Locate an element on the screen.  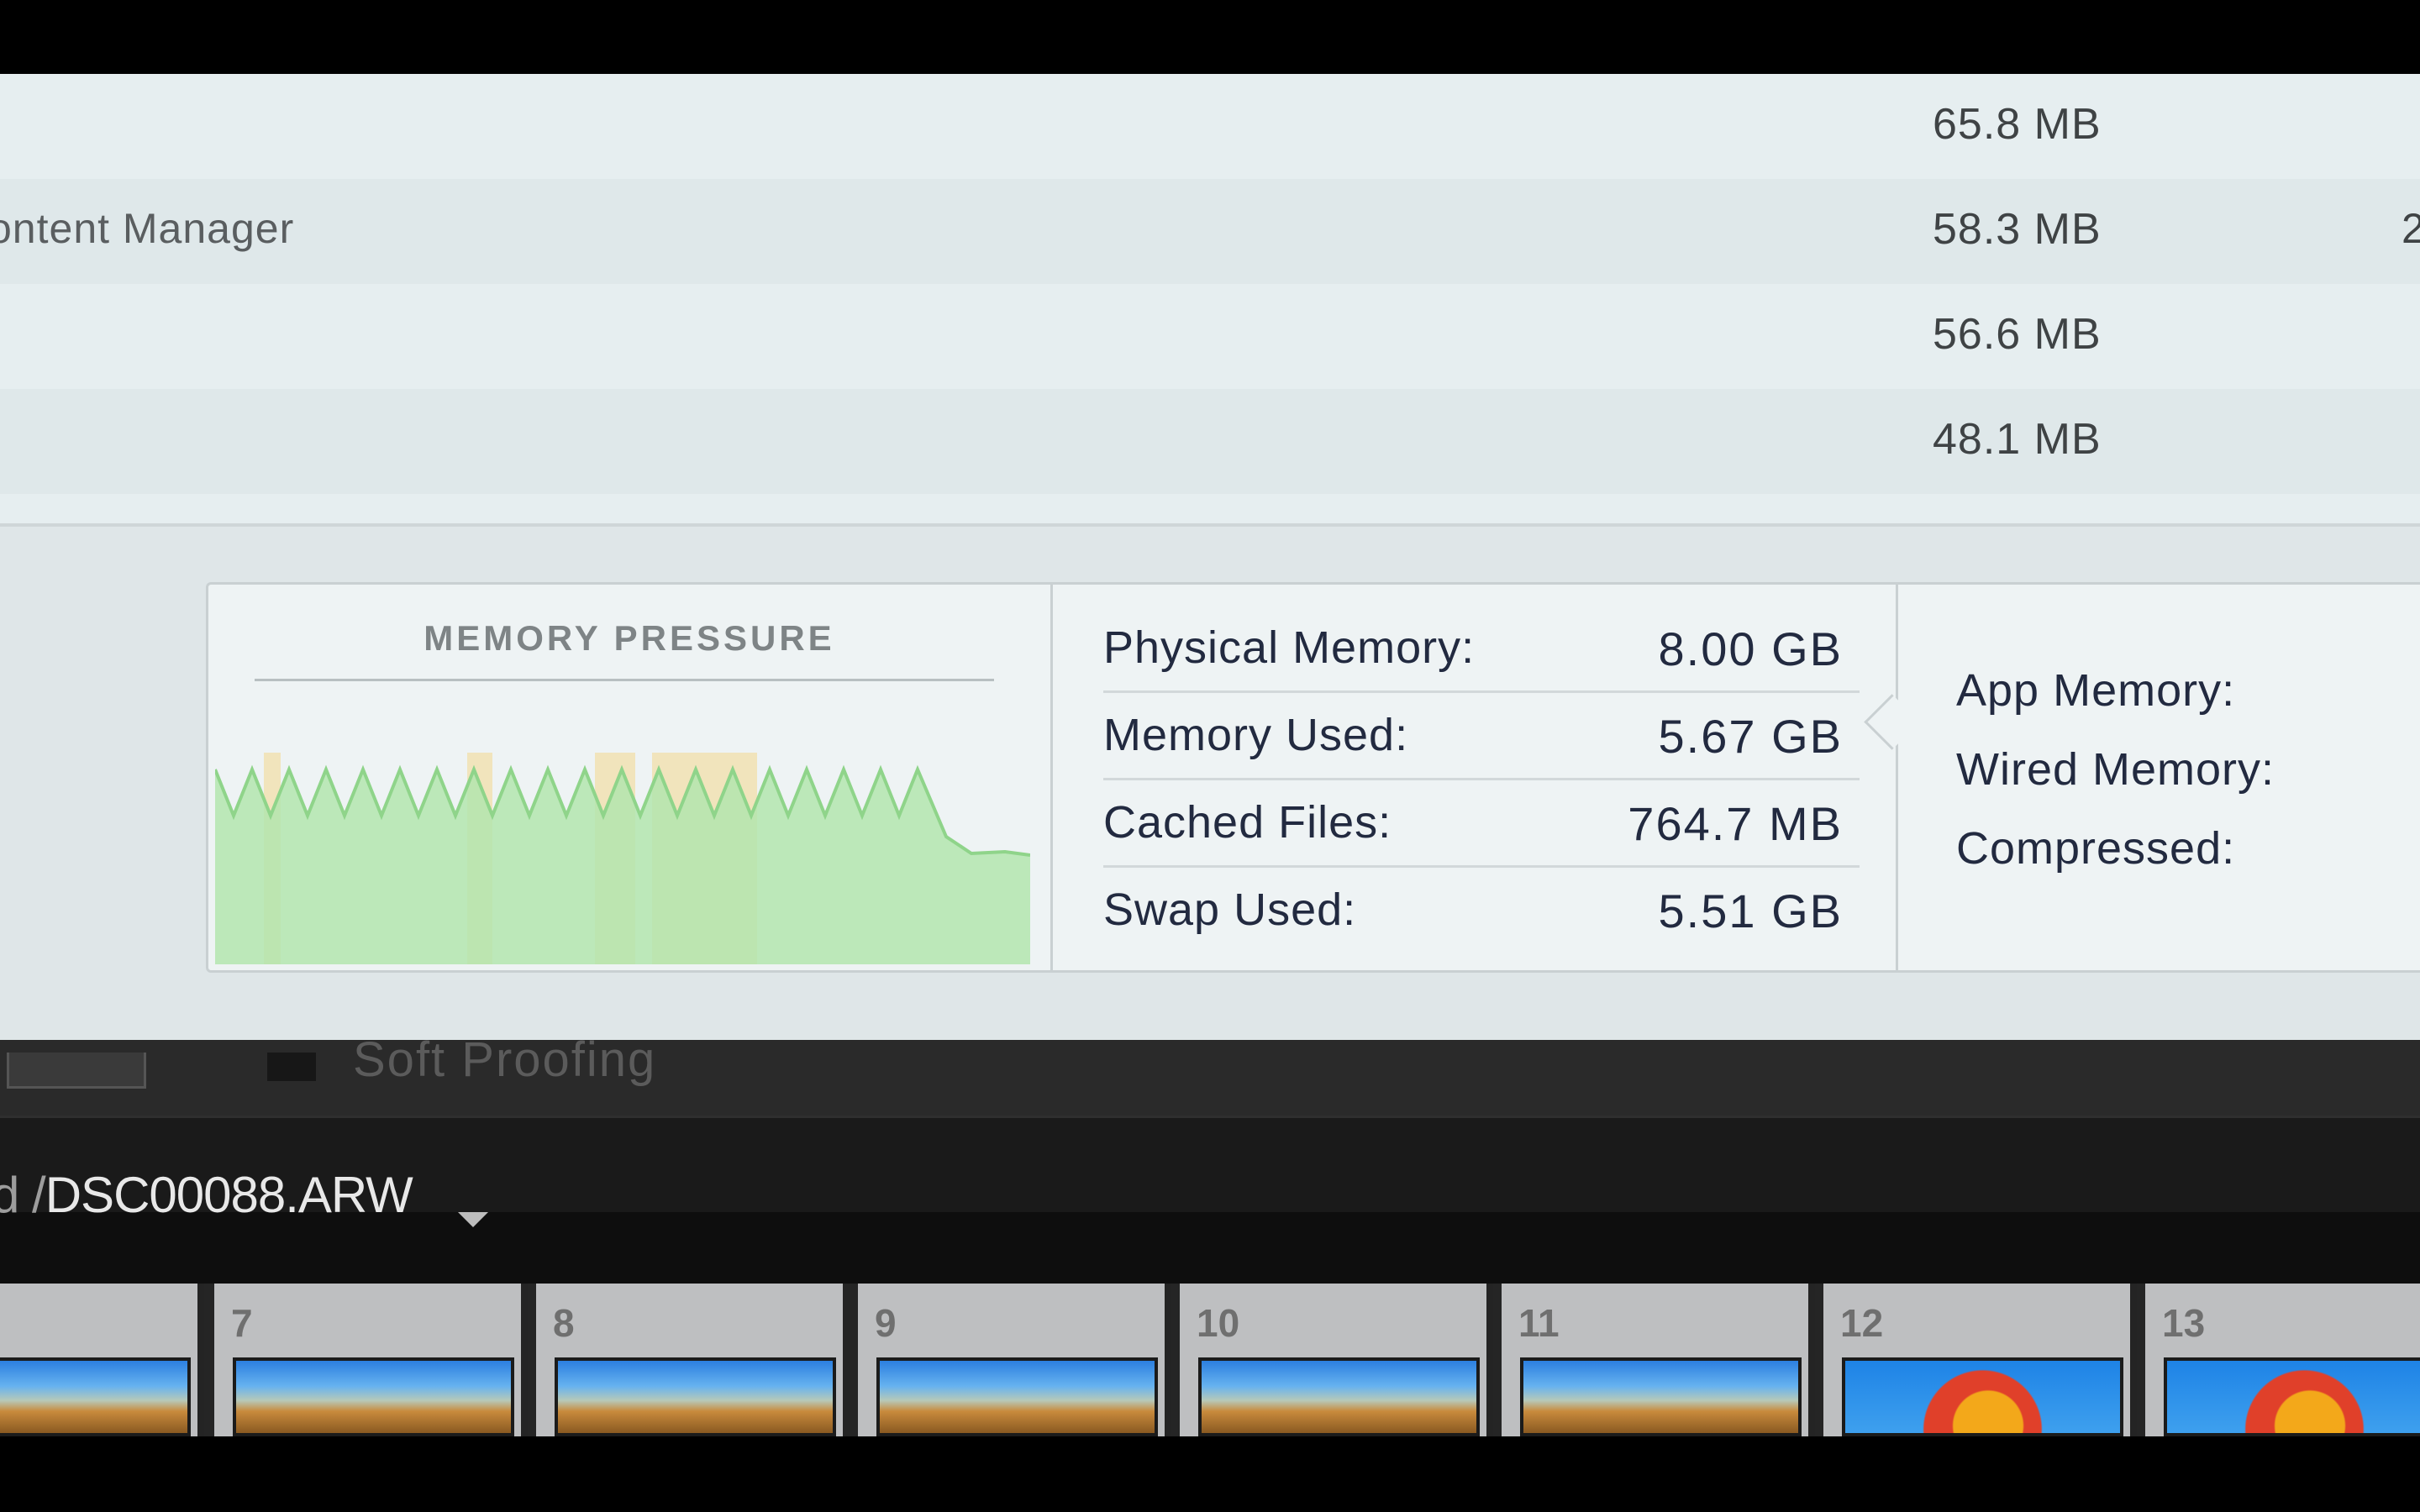
cached-files-row: Cached Files: 764.7 MB is located at coordinates (1481, 823).